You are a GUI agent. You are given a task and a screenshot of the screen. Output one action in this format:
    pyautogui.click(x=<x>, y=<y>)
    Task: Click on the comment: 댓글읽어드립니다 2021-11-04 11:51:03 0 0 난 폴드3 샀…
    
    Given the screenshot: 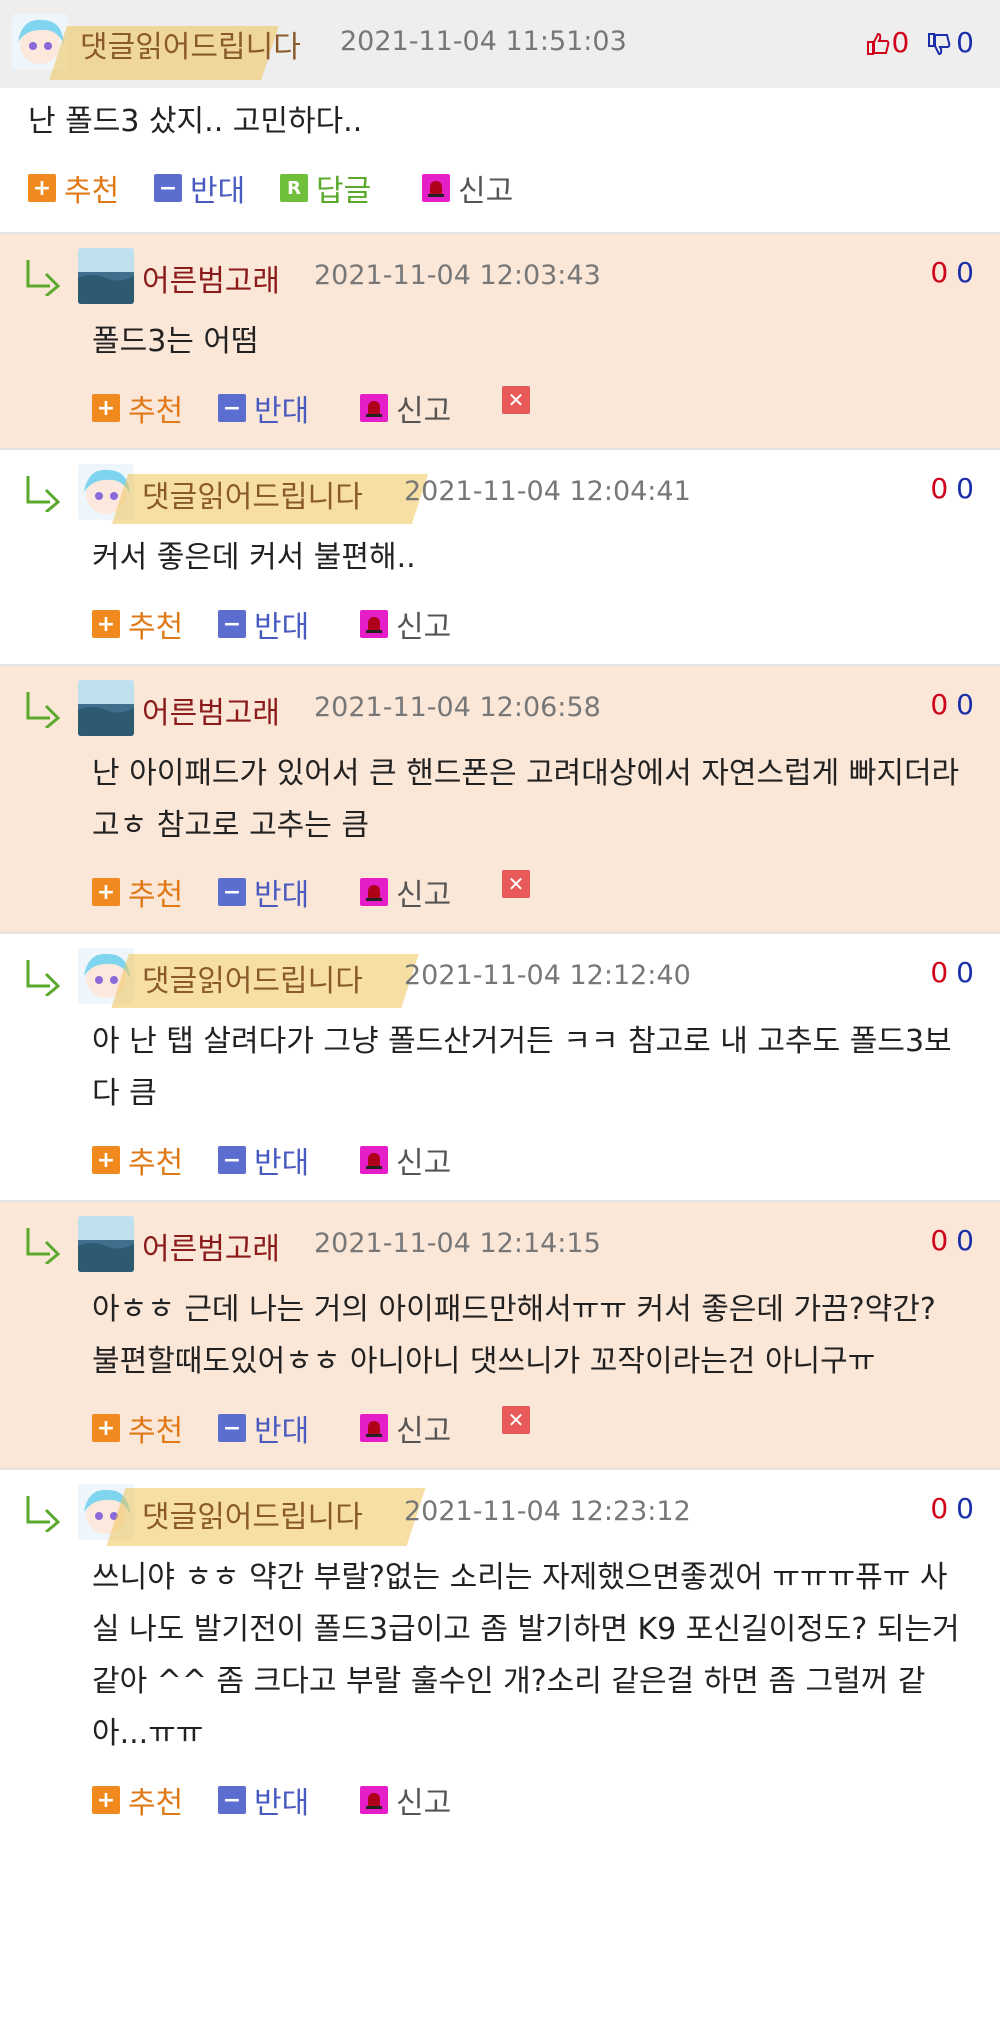 What is the action you would take?
    pyautogui.click(x=500, y=116)
    